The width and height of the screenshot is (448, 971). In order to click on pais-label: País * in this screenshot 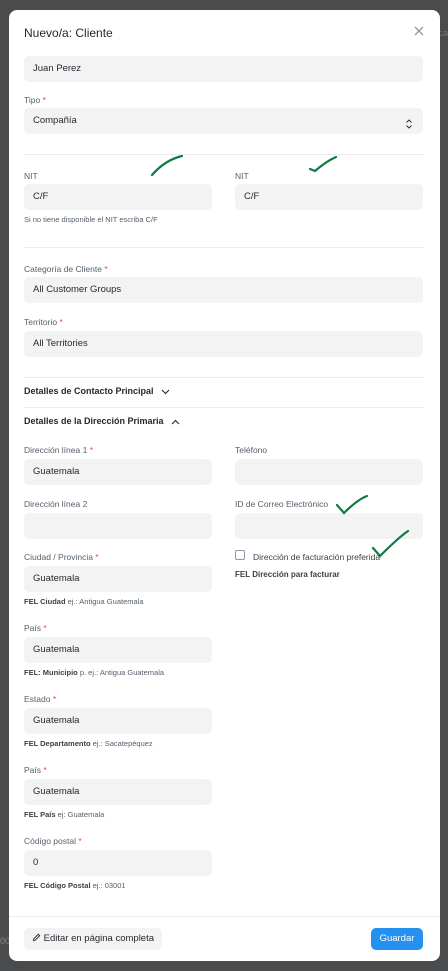, I will do `click(35, 628)`.